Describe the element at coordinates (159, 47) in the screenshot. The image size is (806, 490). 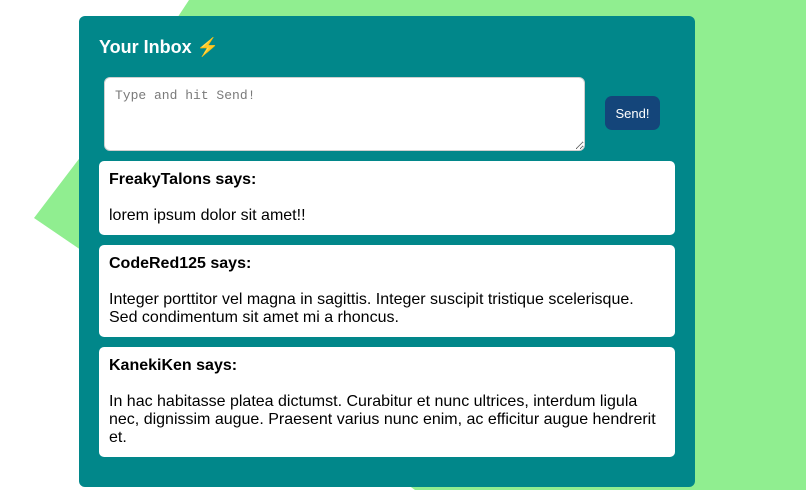
I see `page-title: Your Inbox ⚡` at that location.